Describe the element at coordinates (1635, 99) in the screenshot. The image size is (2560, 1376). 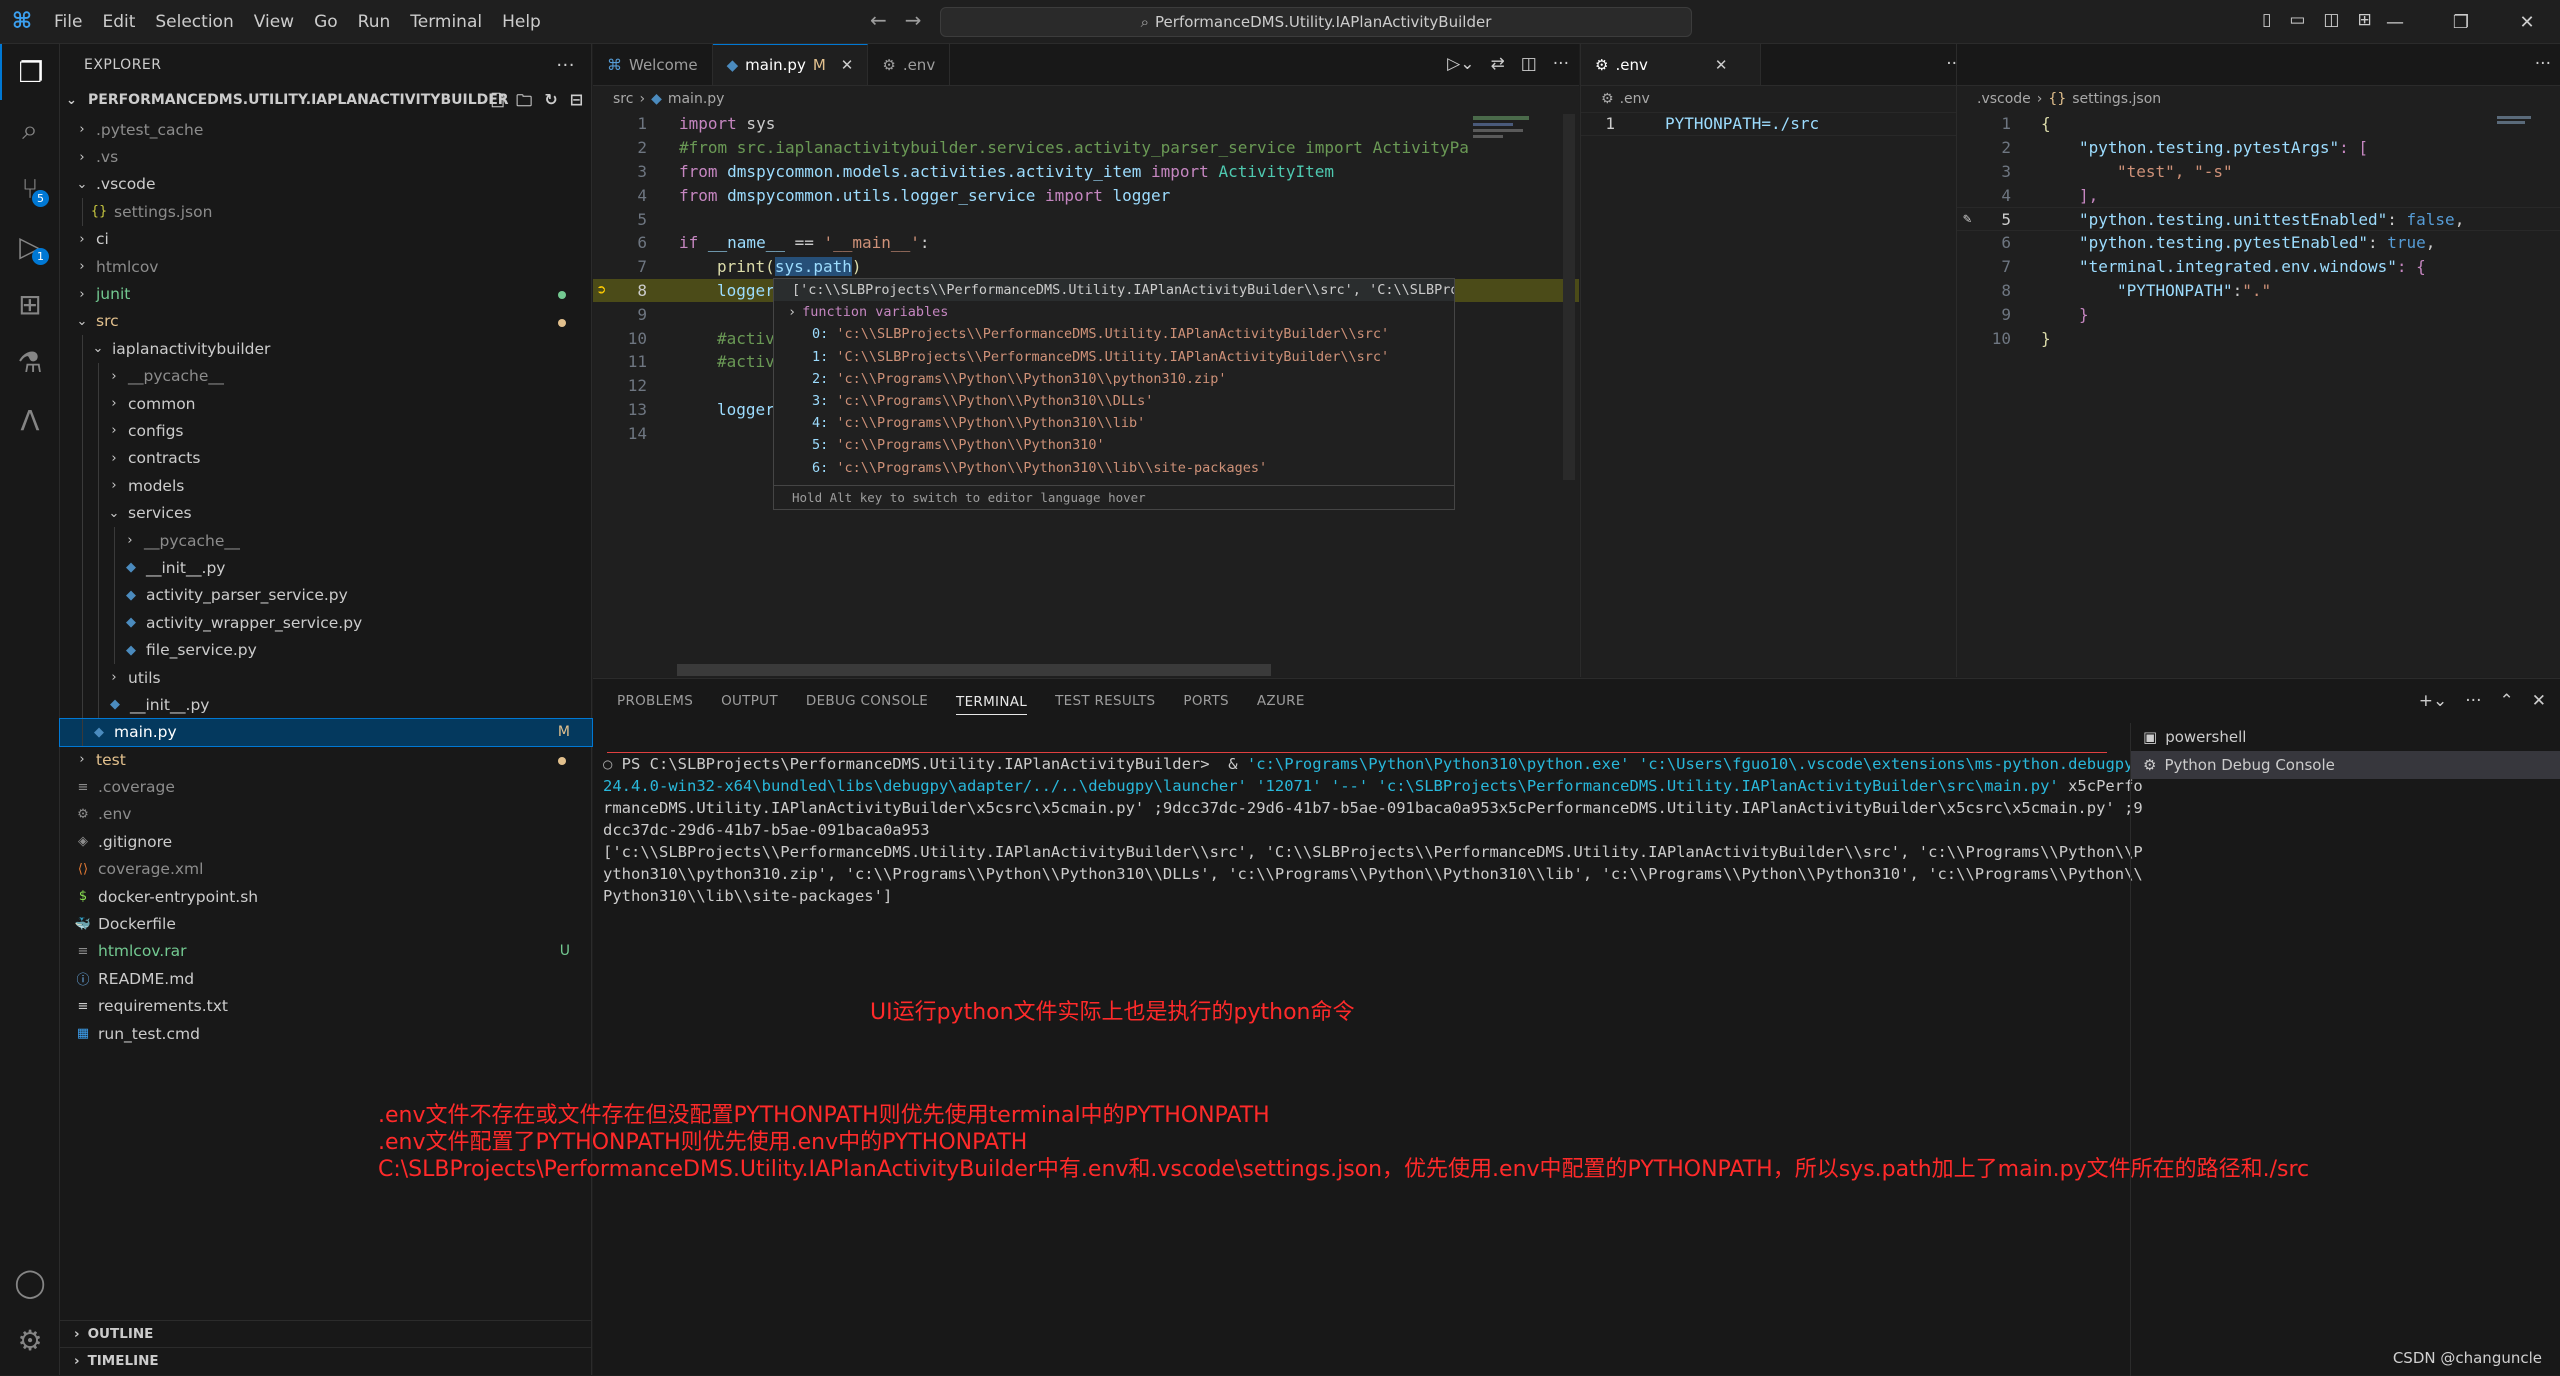
I see `breadcrumb-file: .env` at that location.